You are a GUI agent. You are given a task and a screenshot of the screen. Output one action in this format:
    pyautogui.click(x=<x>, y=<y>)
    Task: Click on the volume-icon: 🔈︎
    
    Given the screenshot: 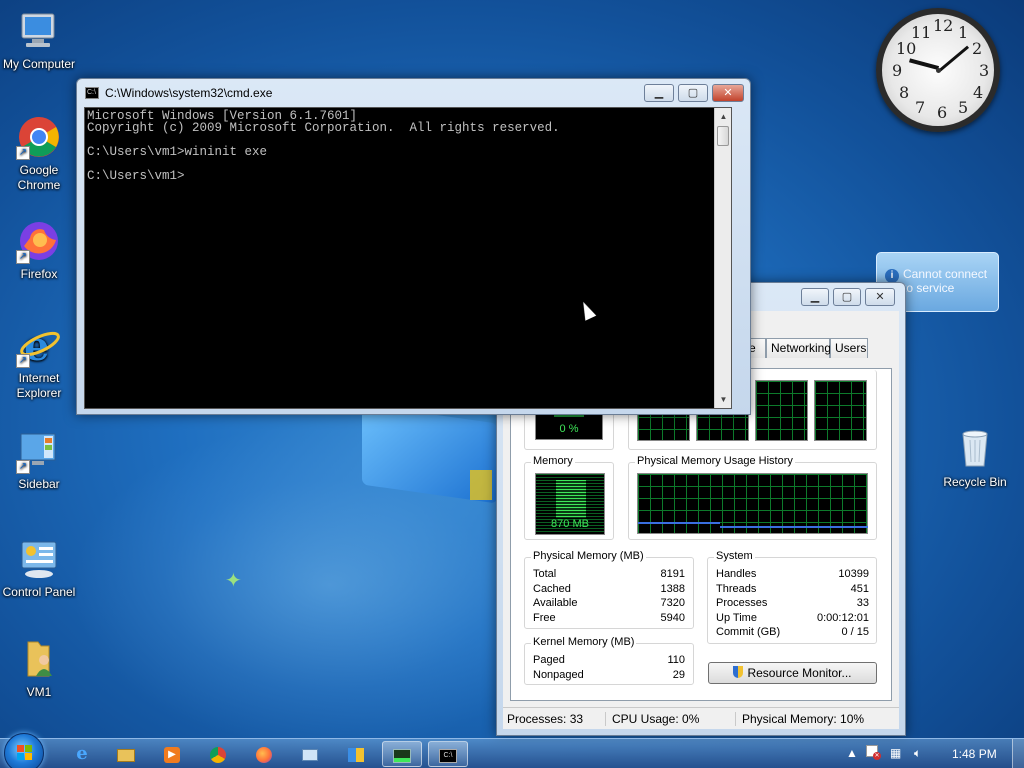 What is the action you would take?
    pyautogui.click(x=917, y=753)
    